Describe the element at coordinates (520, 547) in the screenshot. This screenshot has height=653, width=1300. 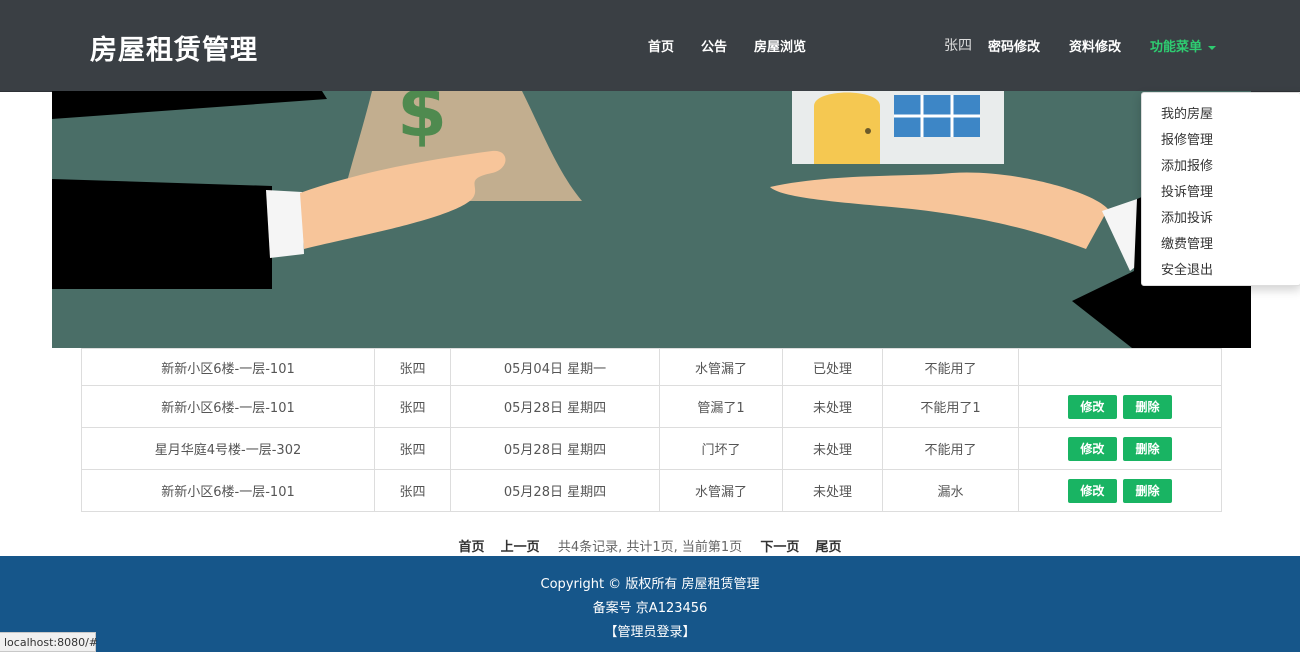
I see `page-prev: 上一页` at that location.